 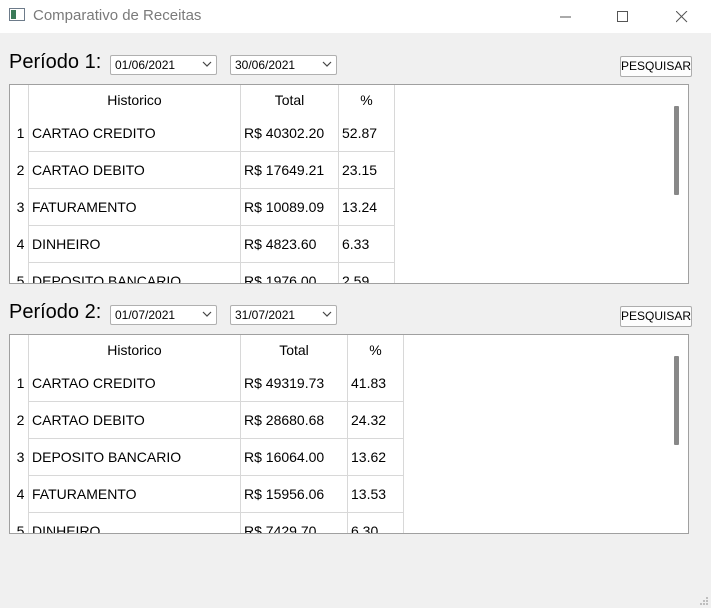 I want to click on window-title: Comparativo de Receitas, so click(x=117, y=15).